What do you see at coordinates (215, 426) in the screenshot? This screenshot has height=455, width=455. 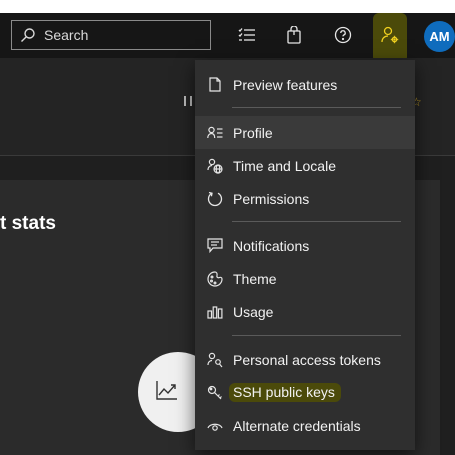 I see `alternate-credentials-icon` at bounding box center [215, 426].